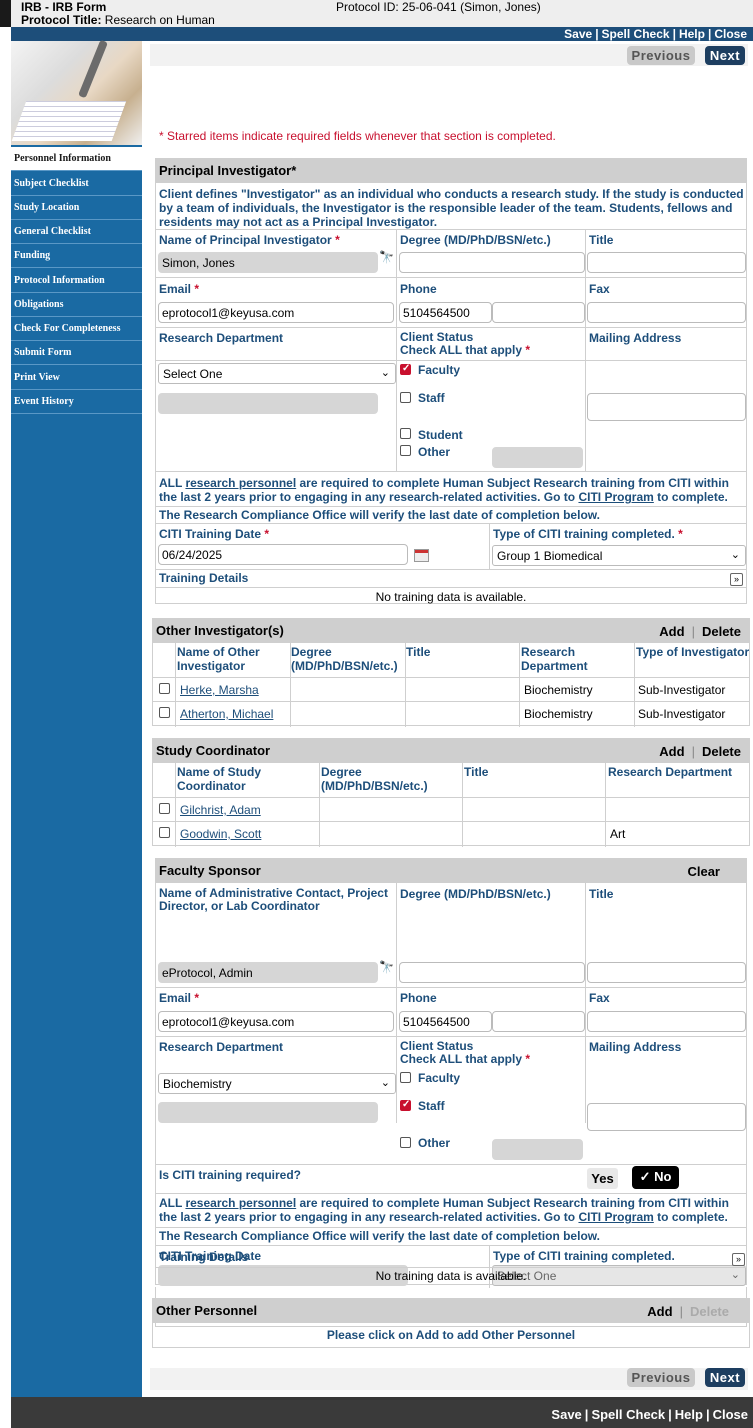 The width and height of the screenshot is (753, 1428). Describe the element at coordinates (76, 232) in the screenshot. I see `nav-general-checklist: General Checklist` at that location.